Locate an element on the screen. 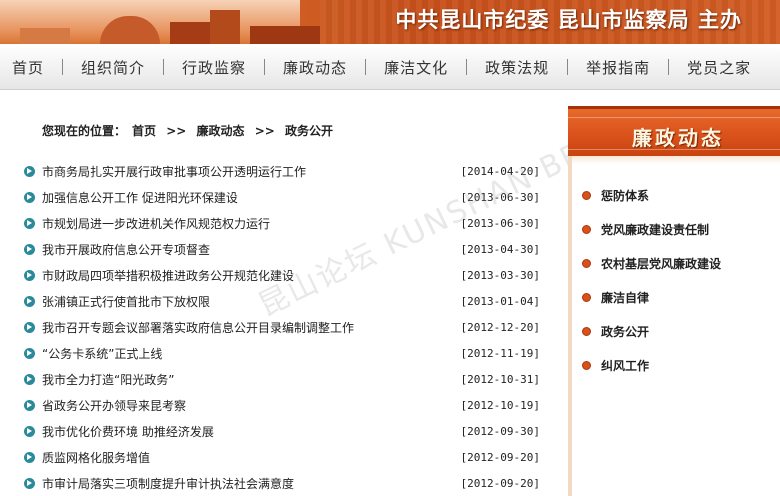 This screenshot has width=780, height=496. breadcrumb-current: 政务公开 is located at coordinates (309, 131).